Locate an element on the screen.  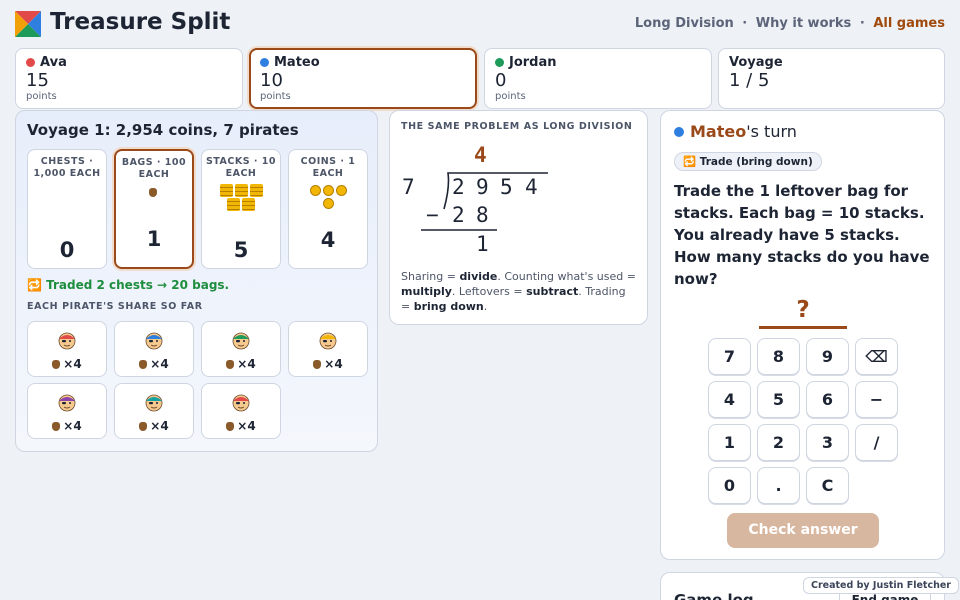
digit-key-8: 8 is located at coordinates (778, 356).